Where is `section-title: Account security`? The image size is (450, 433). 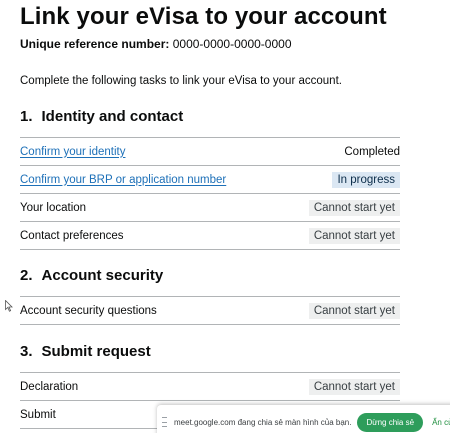
section-title: Account security is located at coordinates (102, 275).